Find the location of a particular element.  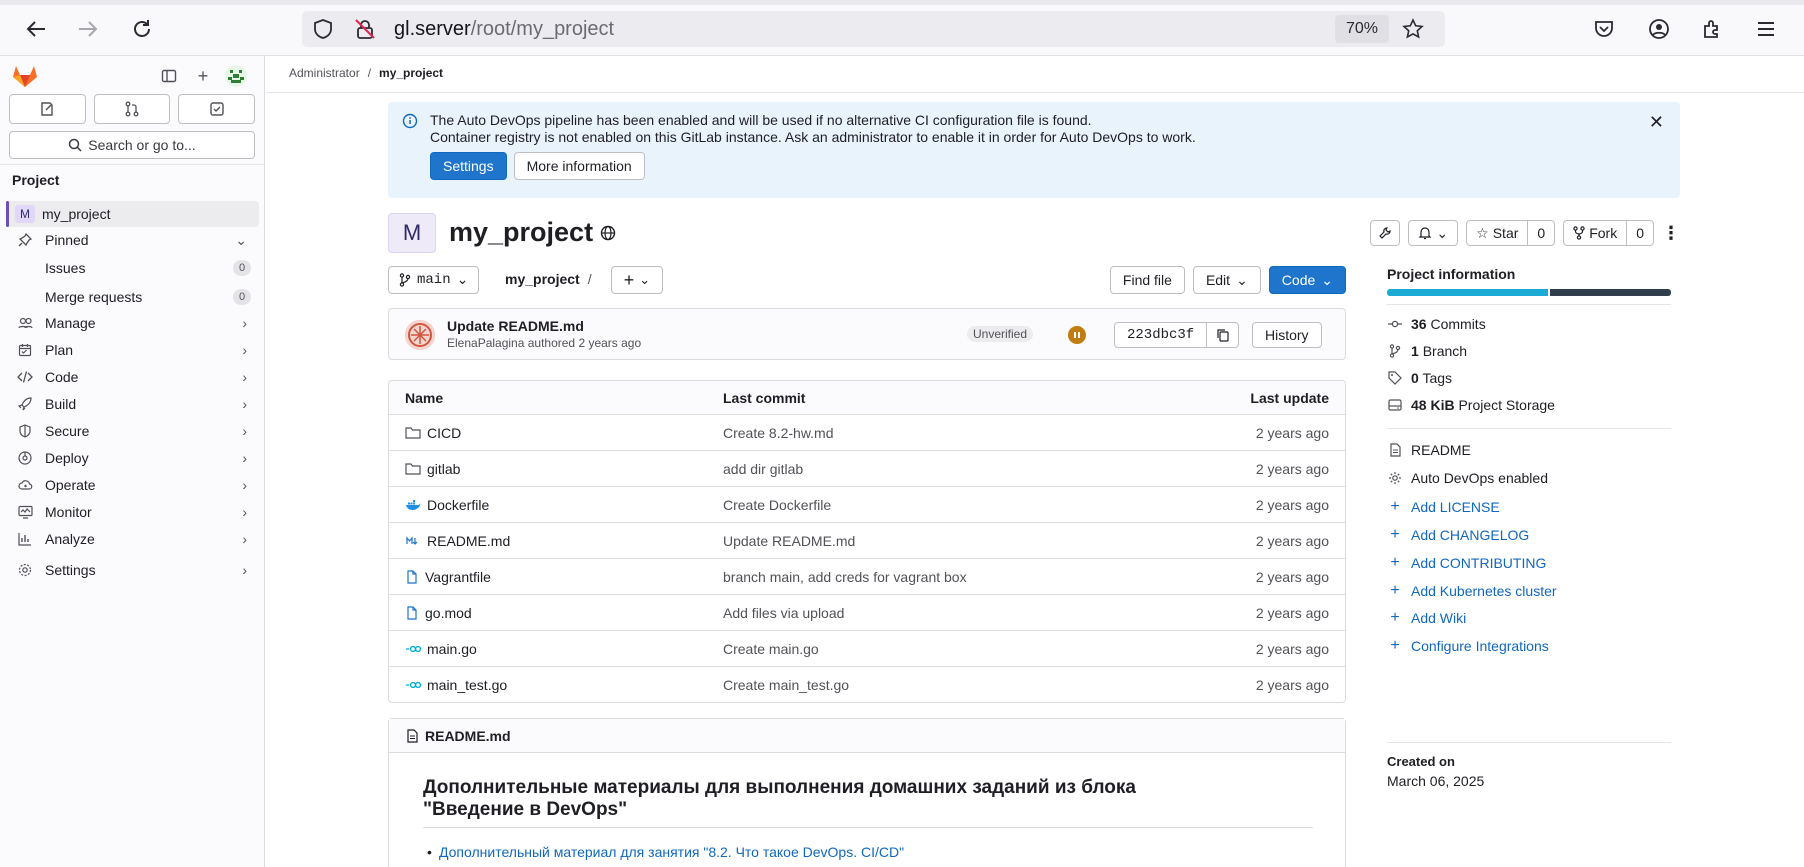

auto-devops-link: Auto DevOps enabled is located at coordinates (1467, 478).